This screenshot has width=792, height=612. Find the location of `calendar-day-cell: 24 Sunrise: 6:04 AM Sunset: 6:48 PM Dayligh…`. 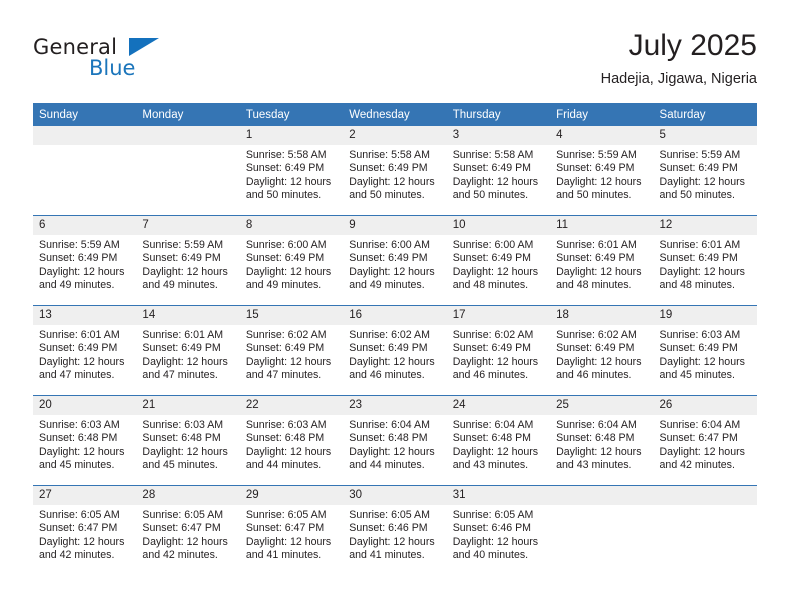

calendar-day-cell: 24 Sunrise: 6:04 AM Sunset: 6:48 PM Dayligh… is located at coordinates (498, 440).